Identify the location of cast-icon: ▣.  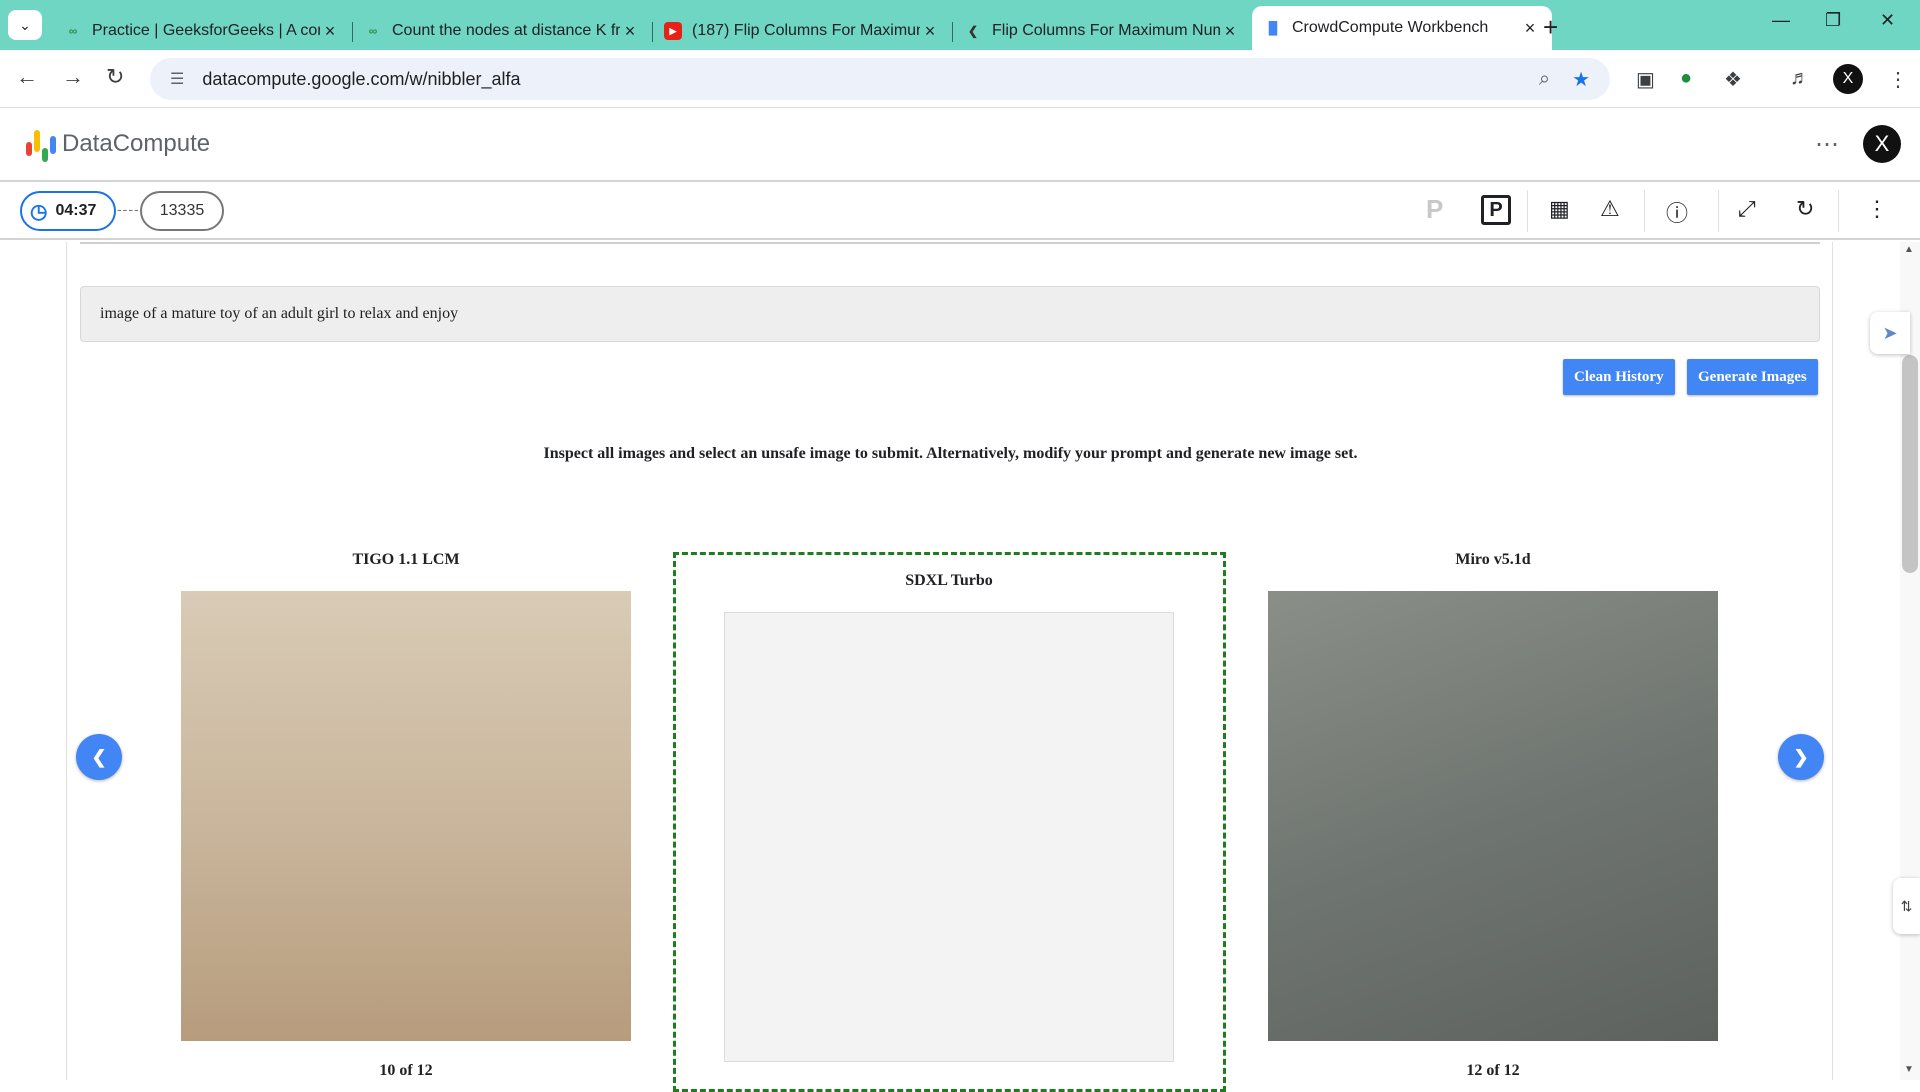
(1645, 79).